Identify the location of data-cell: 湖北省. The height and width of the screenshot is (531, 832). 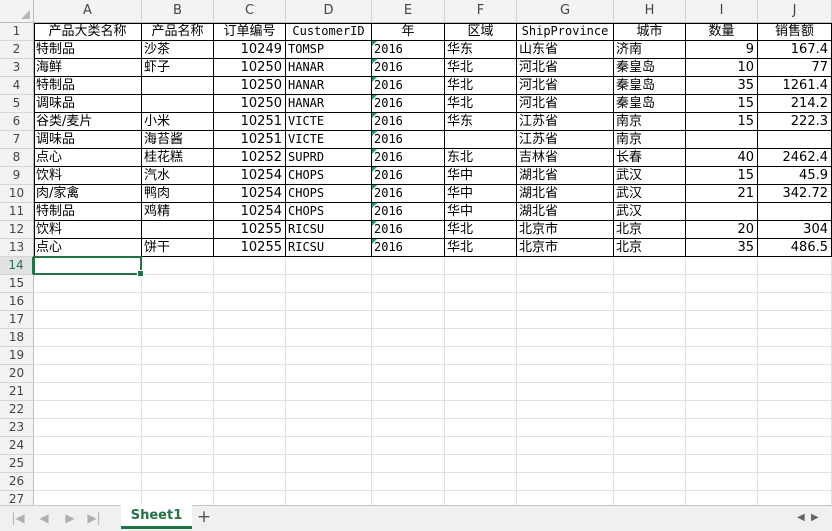
(565, 212).